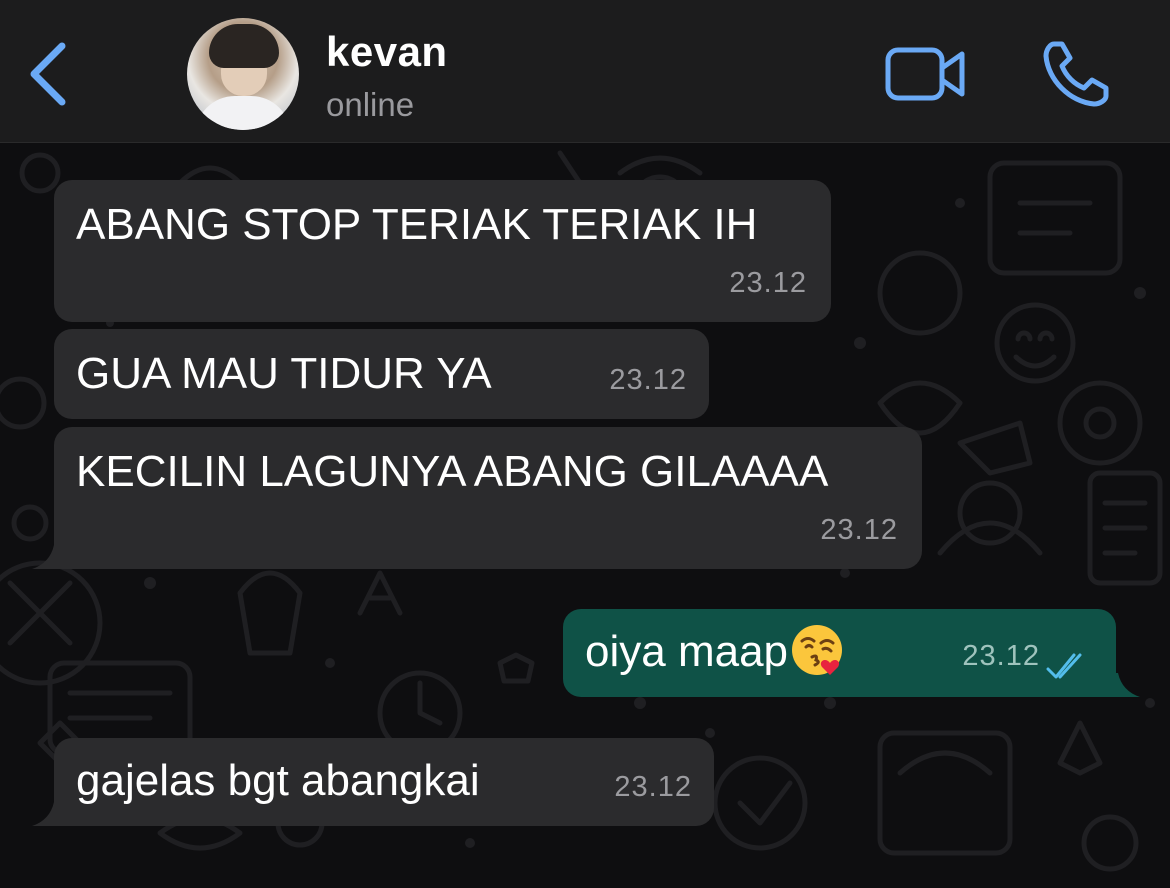  What do you see at coordinates (387, 52) in the screenshot?
I see `contact-name: kevan` at bounding box center [387, 52].